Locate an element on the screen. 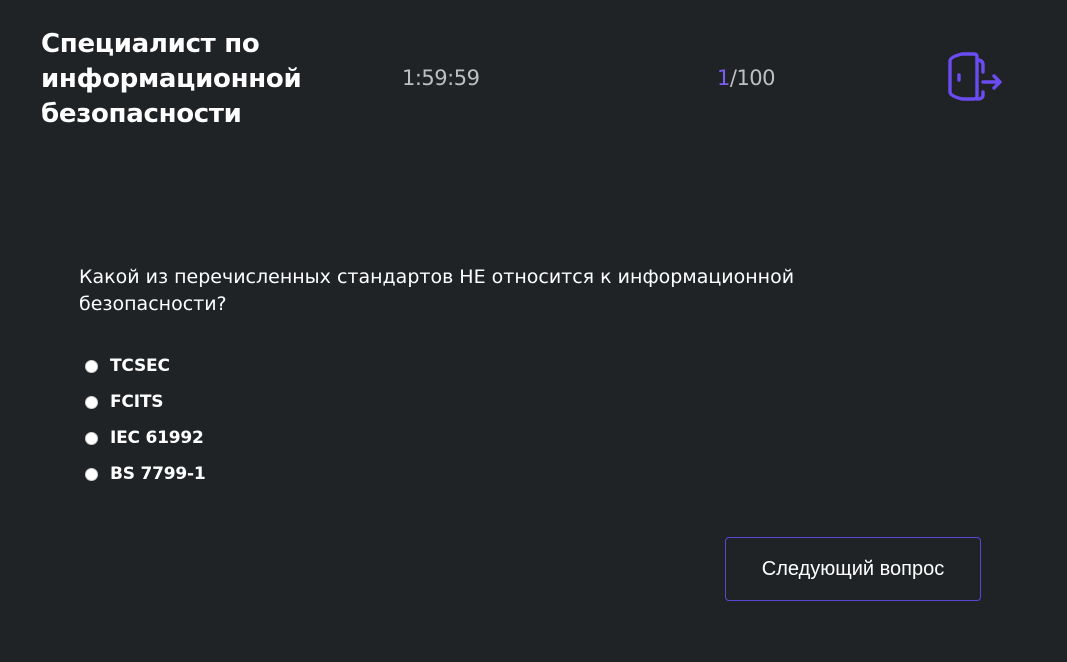 The height and width of the screenshot is (662, 1067). answer-option: BS 7799-1 is located at coordinates (145, 474).